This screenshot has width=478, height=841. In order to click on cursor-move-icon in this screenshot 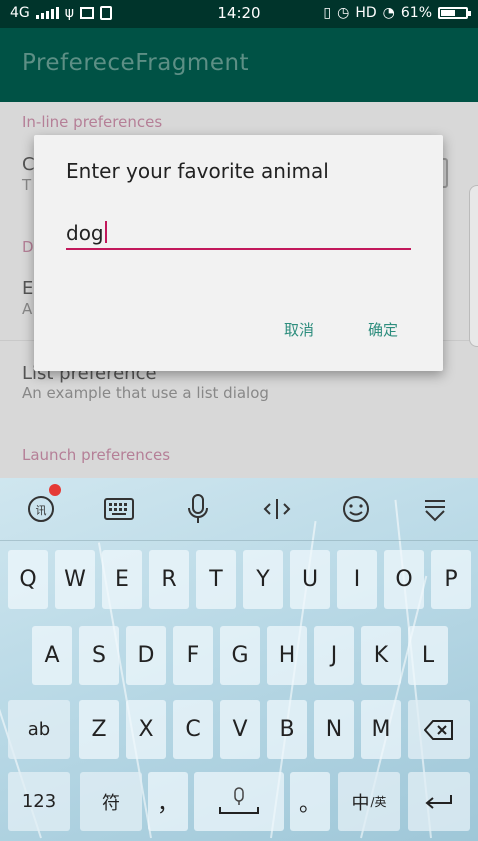, I will do `click(277, 509)`.